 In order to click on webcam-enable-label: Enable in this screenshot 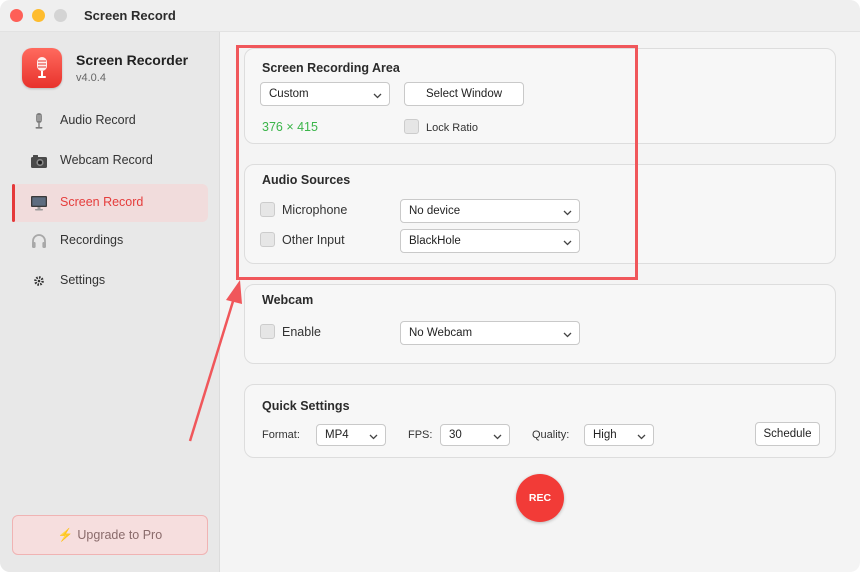, I will do `click(301, 332)`.